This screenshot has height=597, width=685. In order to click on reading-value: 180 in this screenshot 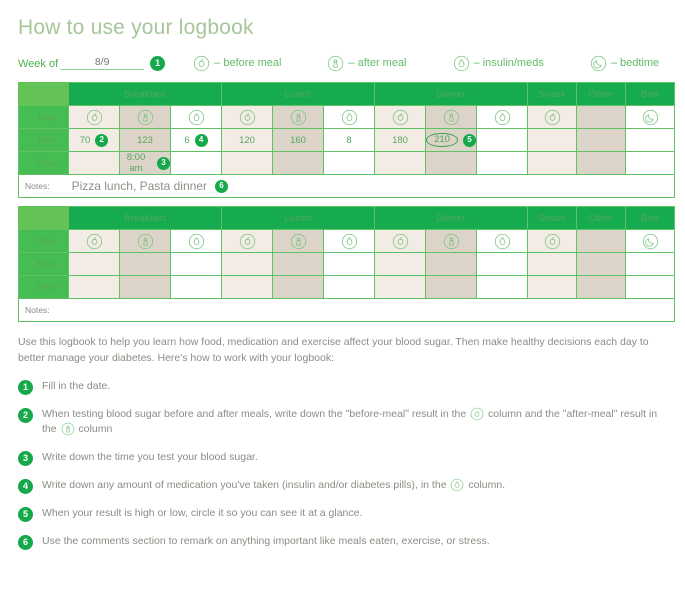, I will do `click(400, 140)`.